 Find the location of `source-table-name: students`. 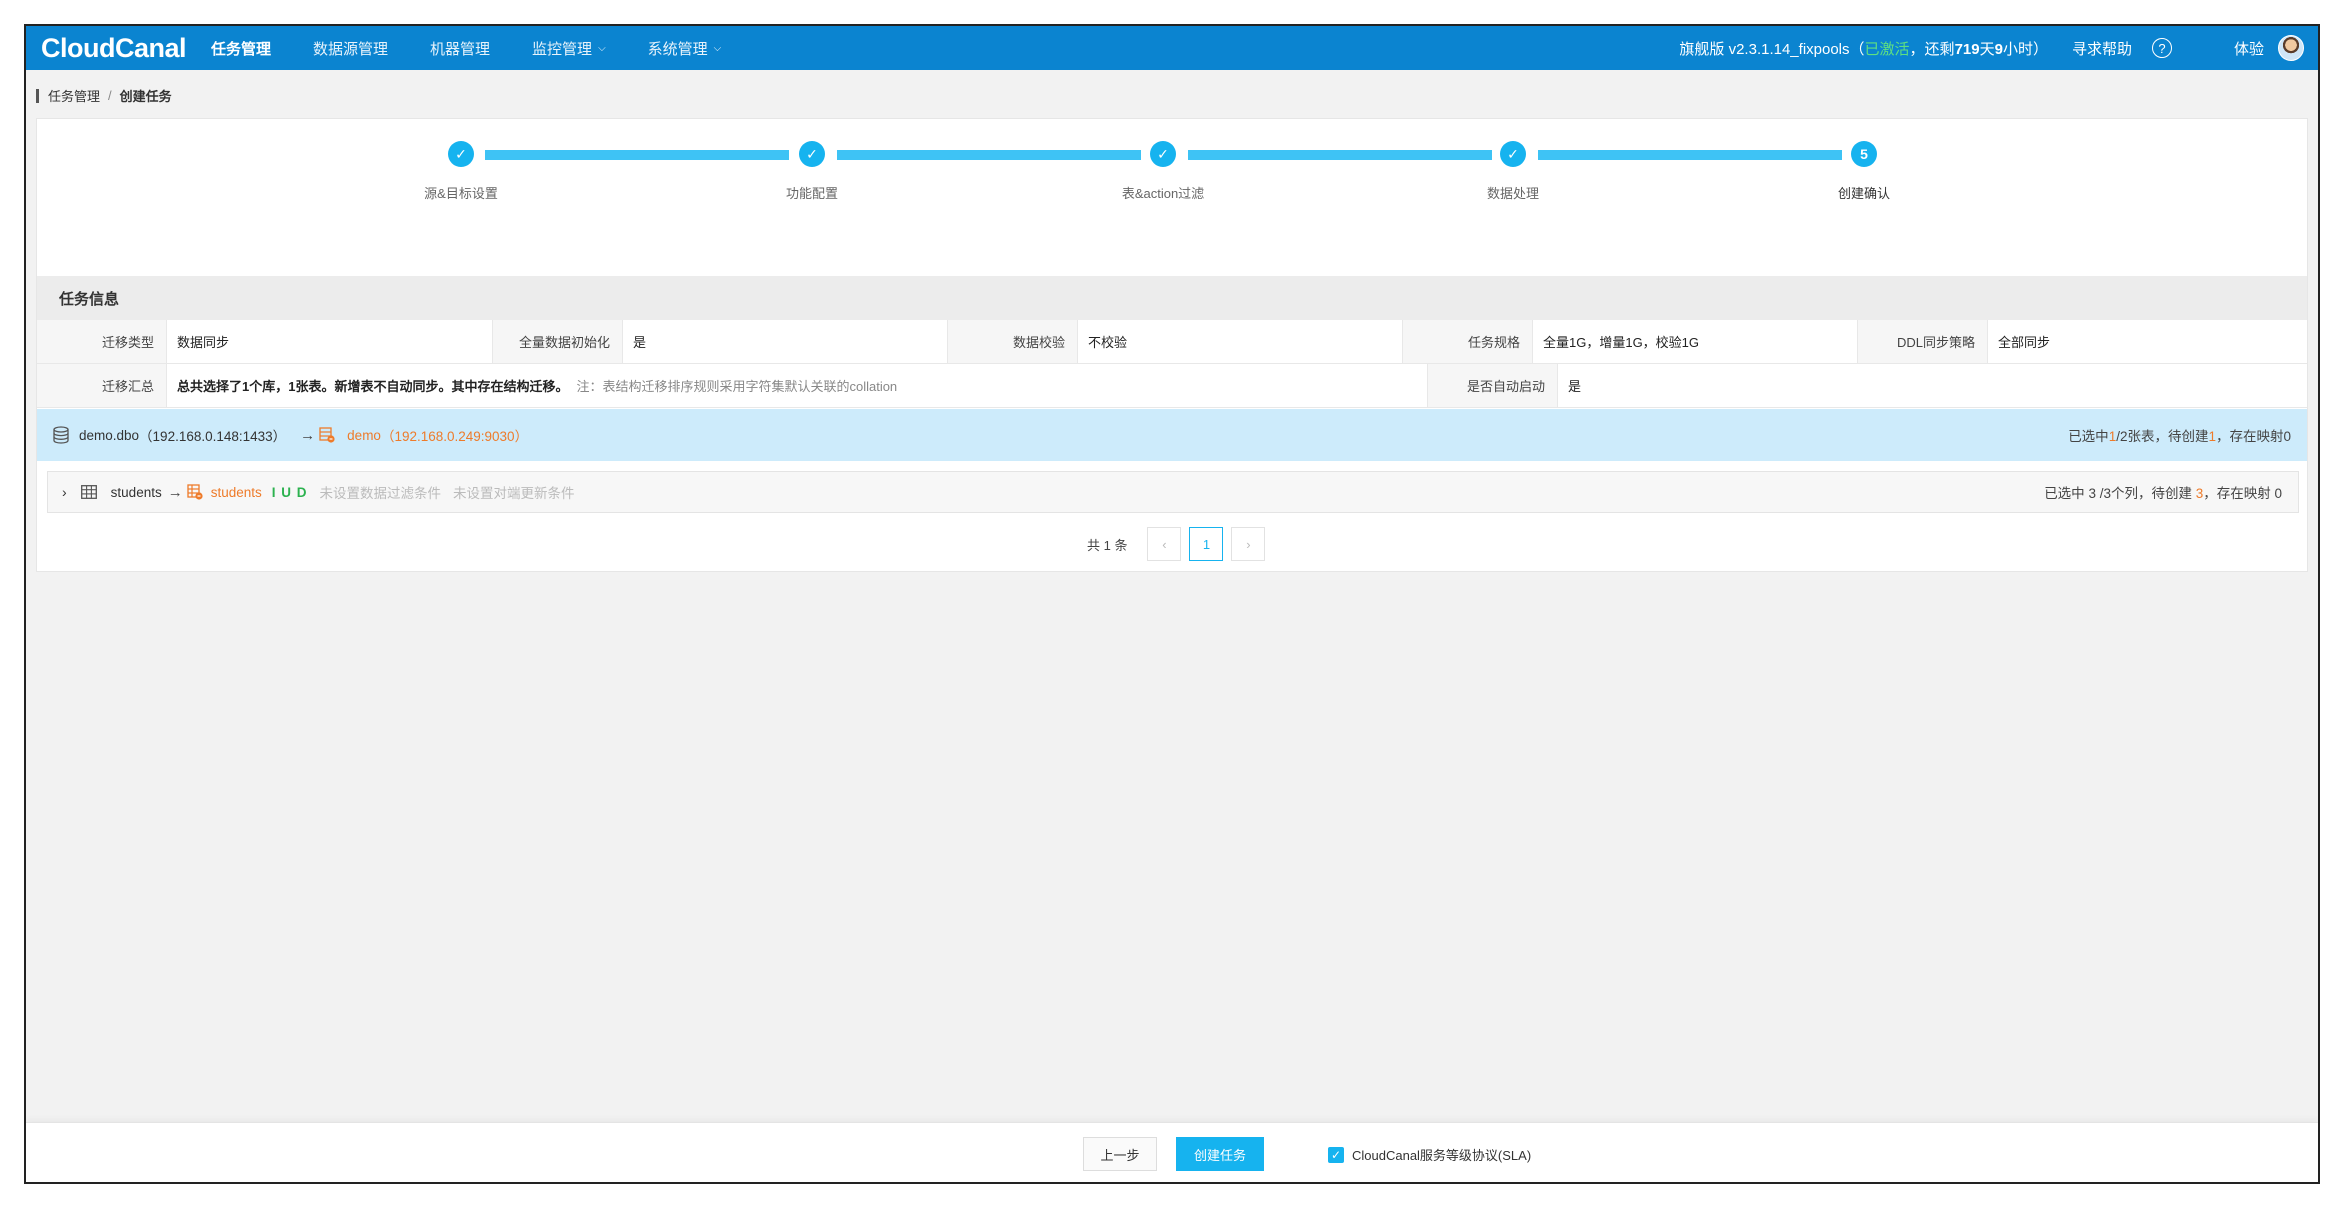

source-table-name: students is located at coordinates (136, 492).